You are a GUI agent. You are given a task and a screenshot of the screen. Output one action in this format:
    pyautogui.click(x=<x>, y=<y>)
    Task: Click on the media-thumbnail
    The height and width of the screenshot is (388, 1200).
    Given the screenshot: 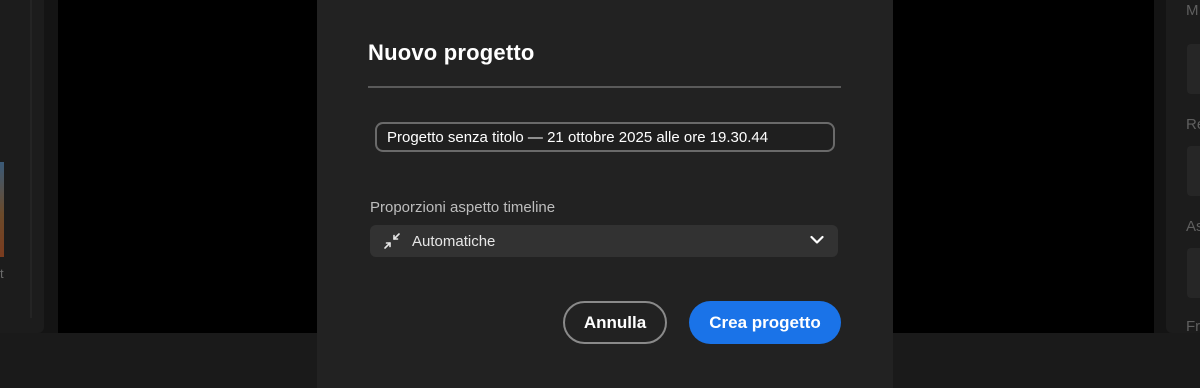 What is the action you would take?
    pyautogui.click(x=2, y=209)
    